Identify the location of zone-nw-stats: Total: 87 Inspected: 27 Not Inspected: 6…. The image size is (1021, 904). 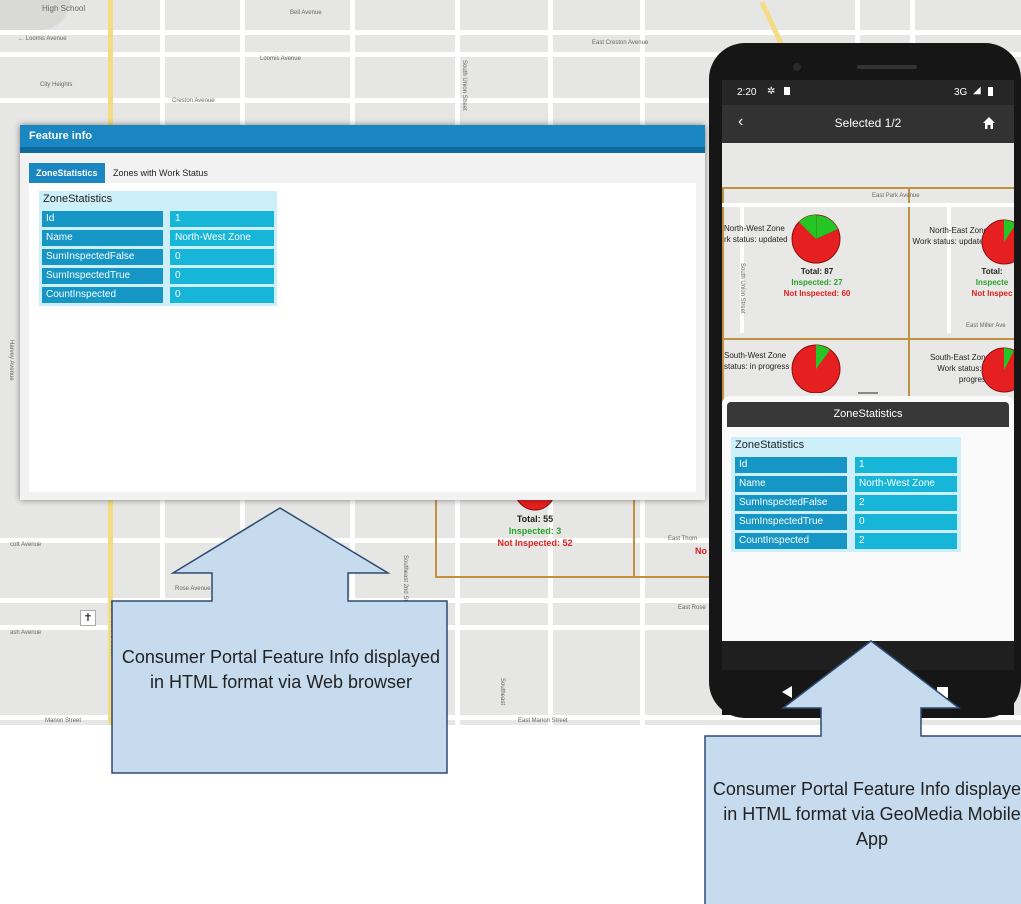
(817, 282).